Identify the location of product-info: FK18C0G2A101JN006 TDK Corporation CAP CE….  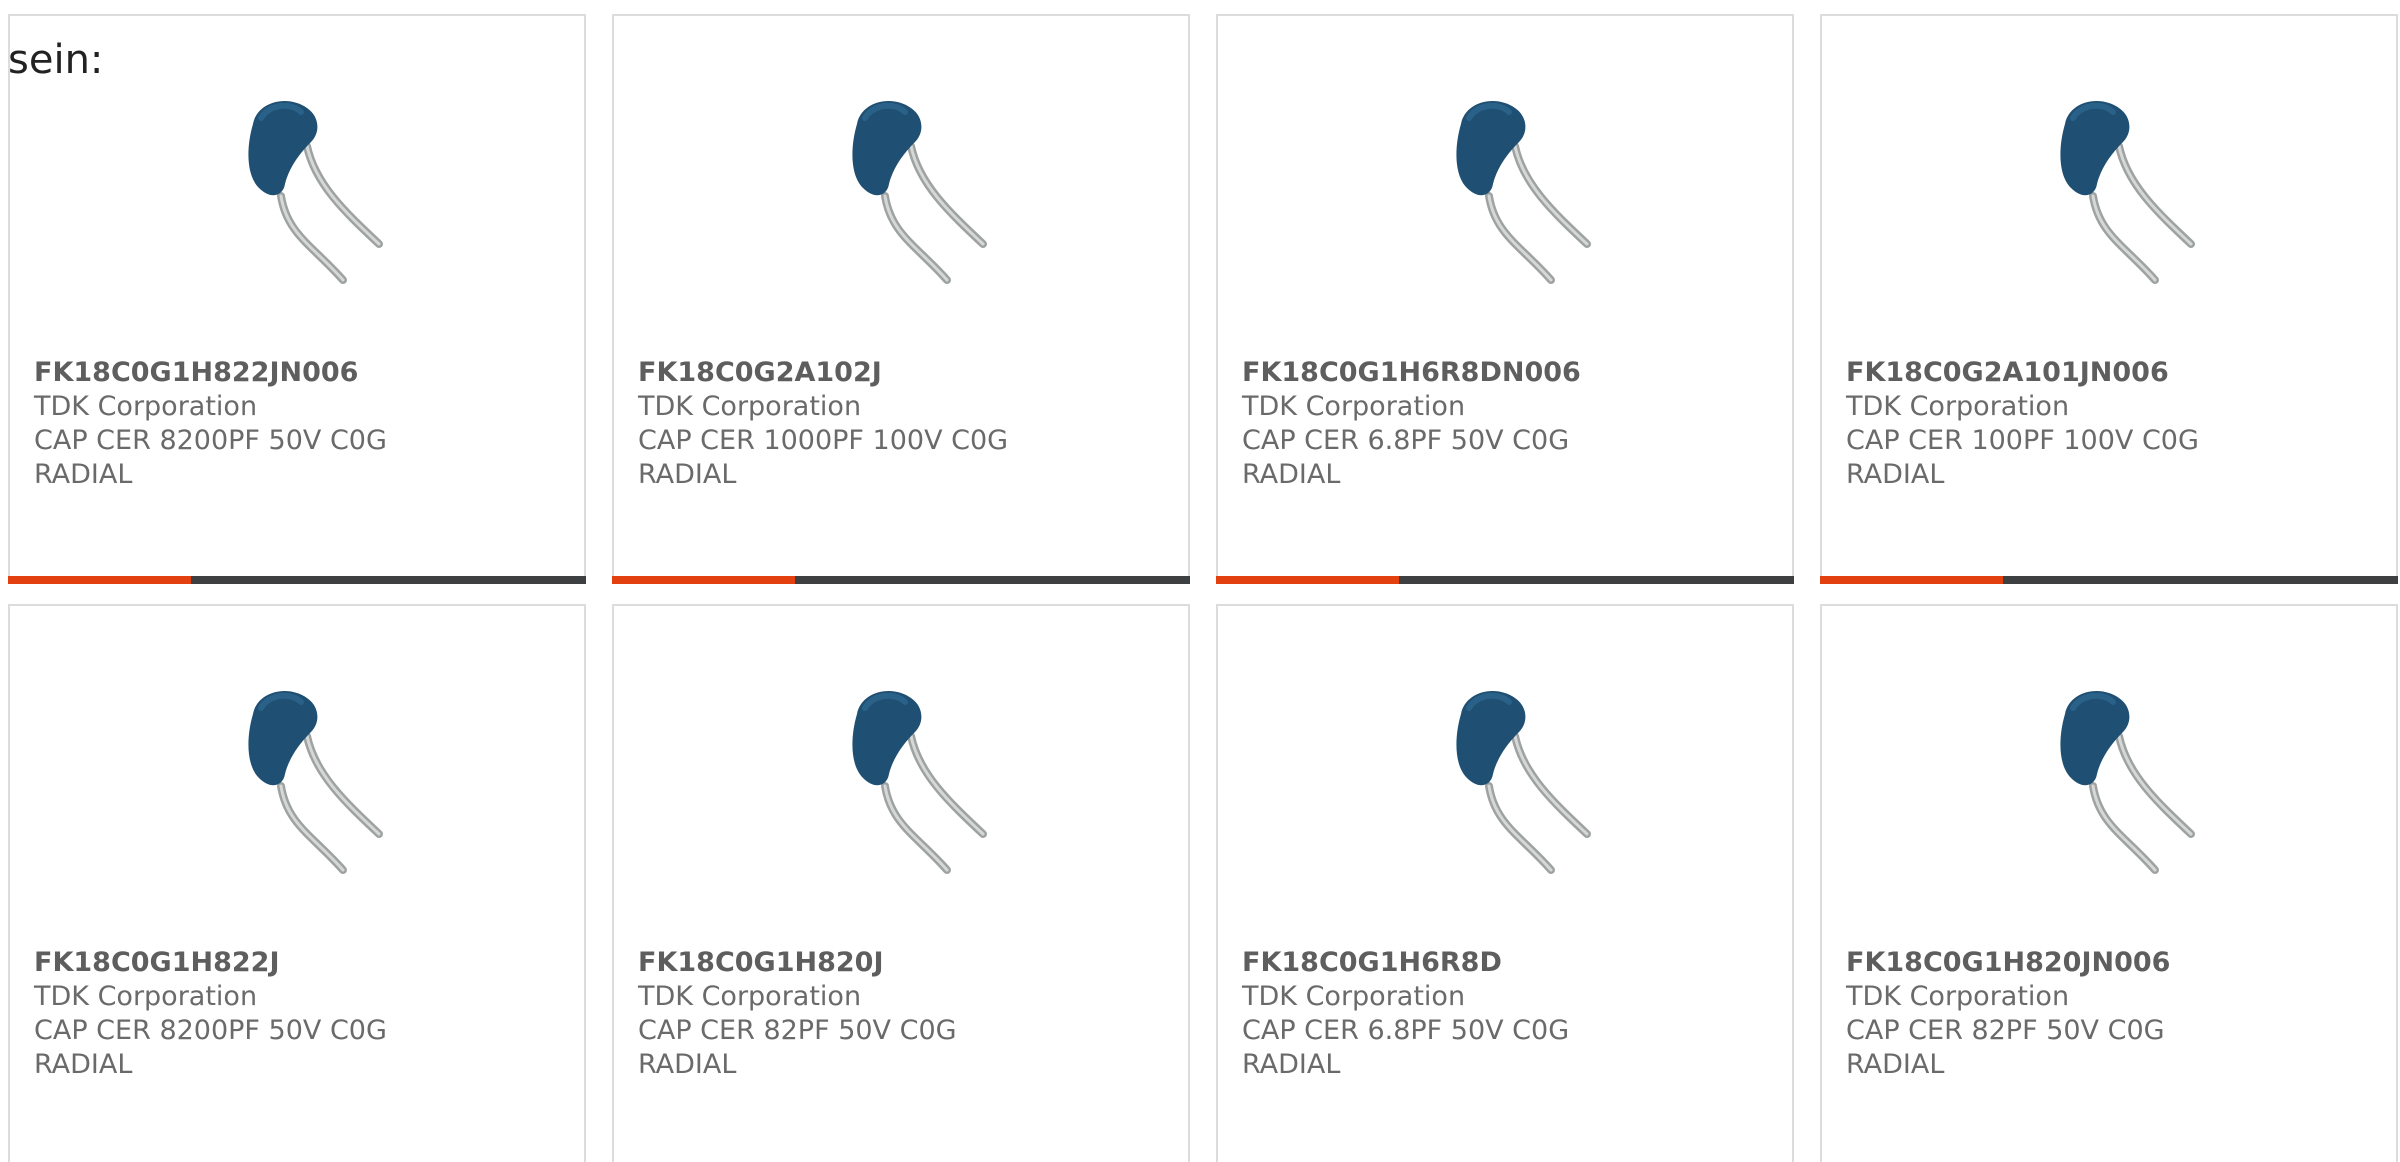
(2046, 424).